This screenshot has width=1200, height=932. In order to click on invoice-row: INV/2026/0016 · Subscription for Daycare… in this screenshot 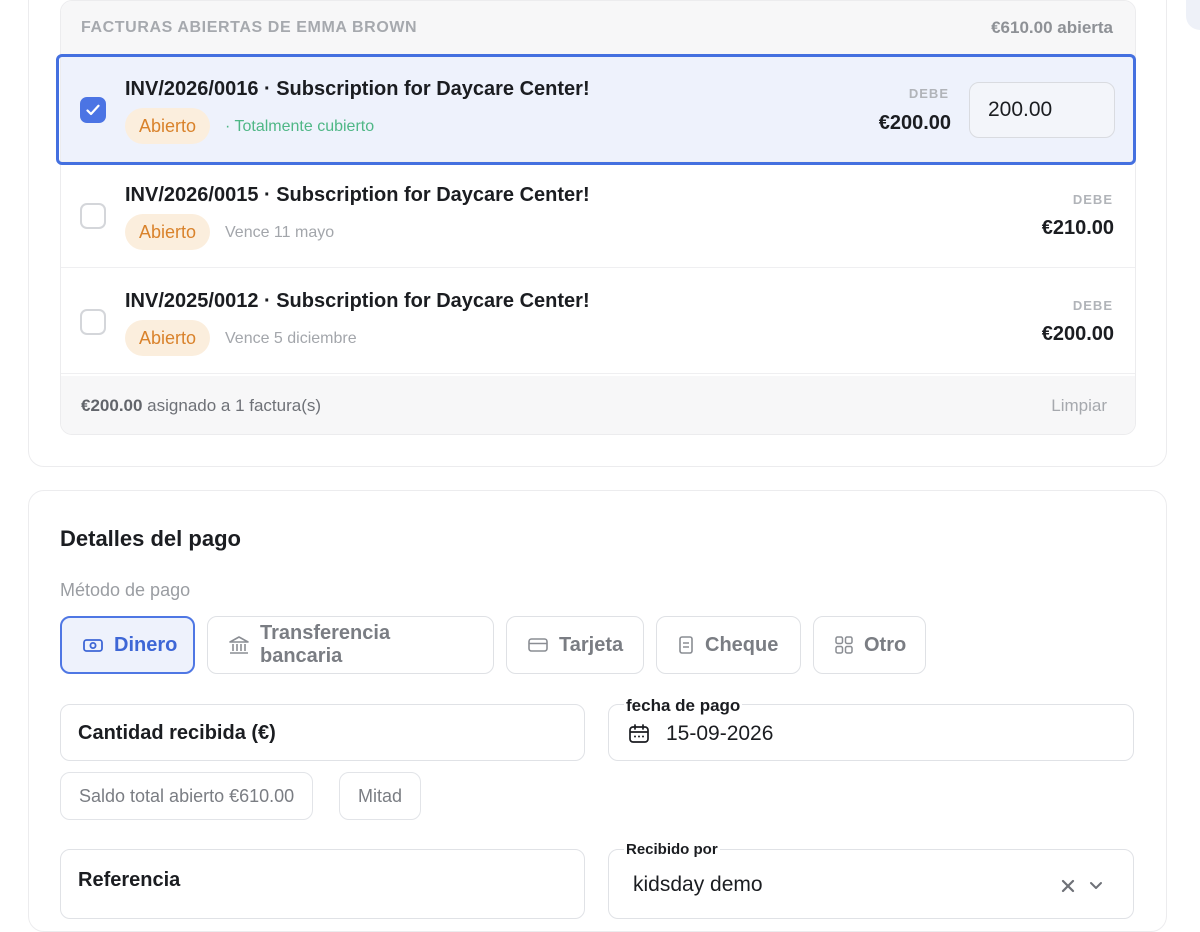, I will do `click(598, 109)`.